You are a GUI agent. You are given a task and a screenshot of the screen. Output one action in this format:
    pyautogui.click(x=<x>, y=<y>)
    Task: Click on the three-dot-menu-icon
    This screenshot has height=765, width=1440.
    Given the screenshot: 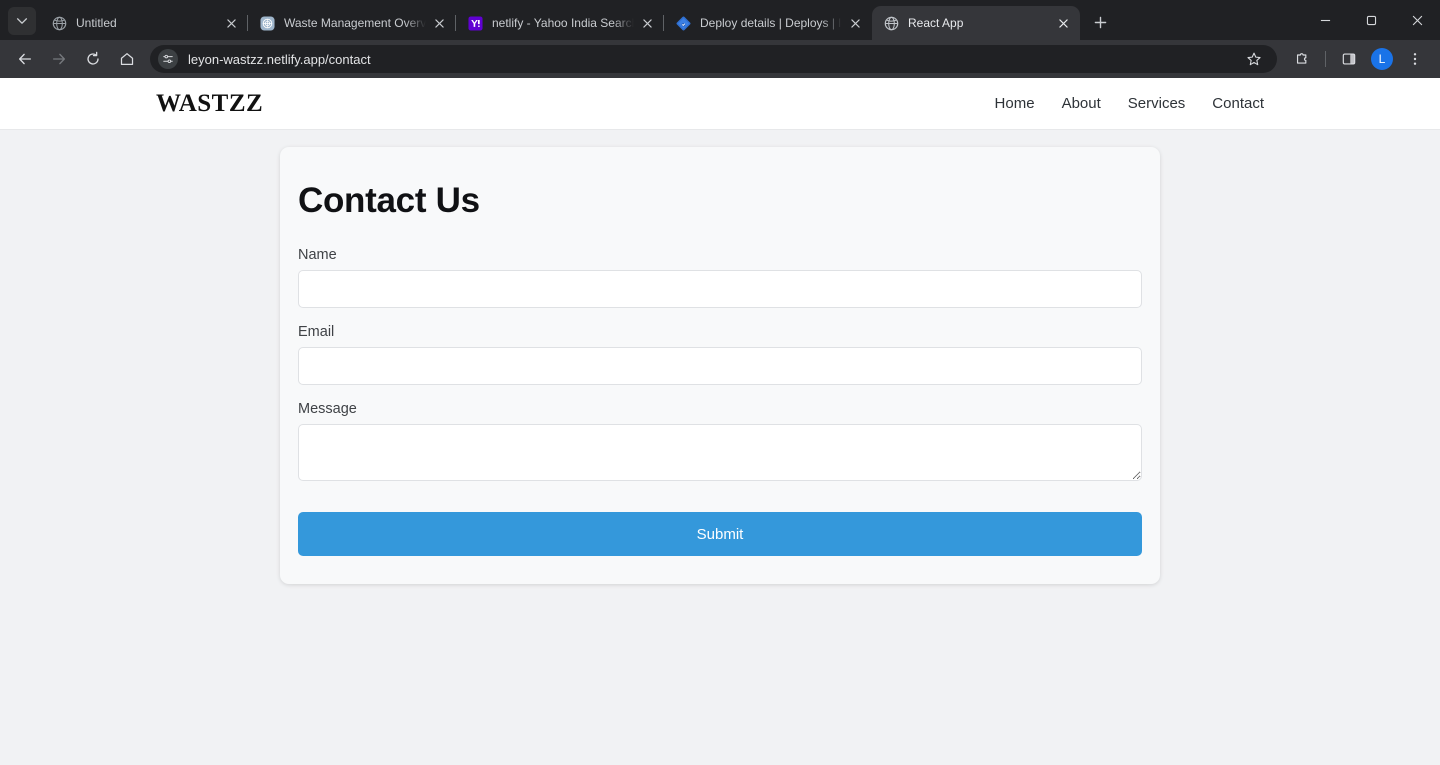 What is the action you would take?
    pyautogui.click(x=1415, y=59)
    